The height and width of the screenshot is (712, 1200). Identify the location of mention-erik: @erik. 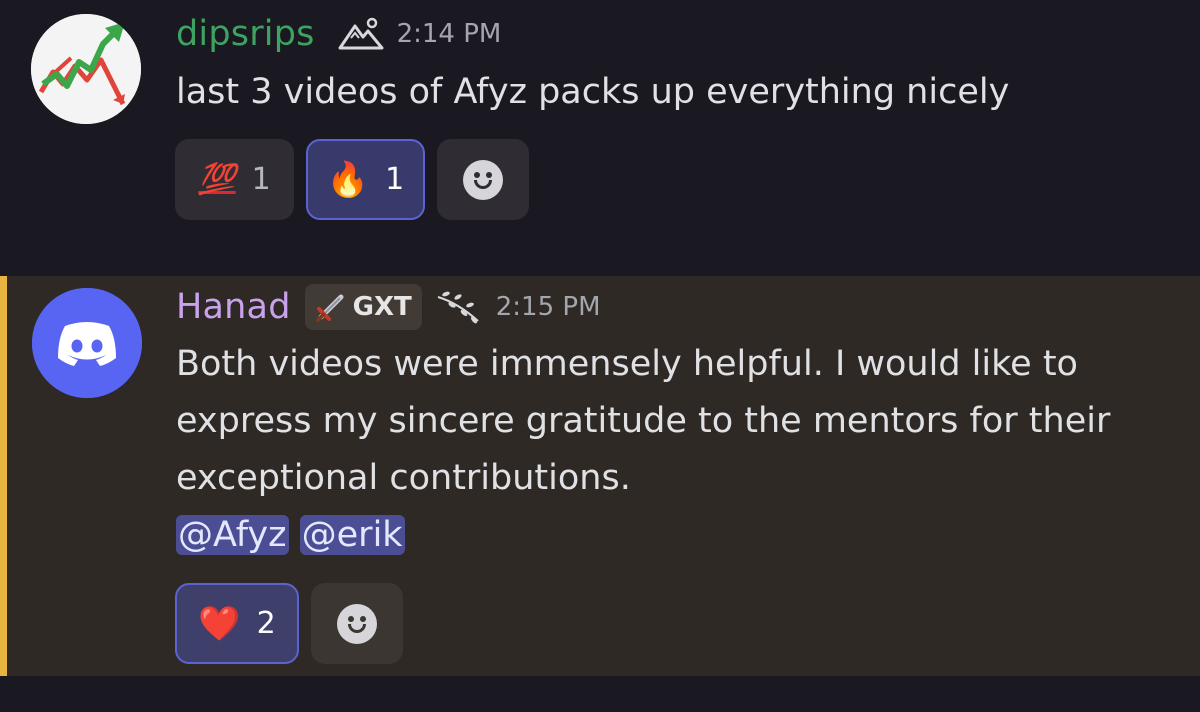
(352, 535).